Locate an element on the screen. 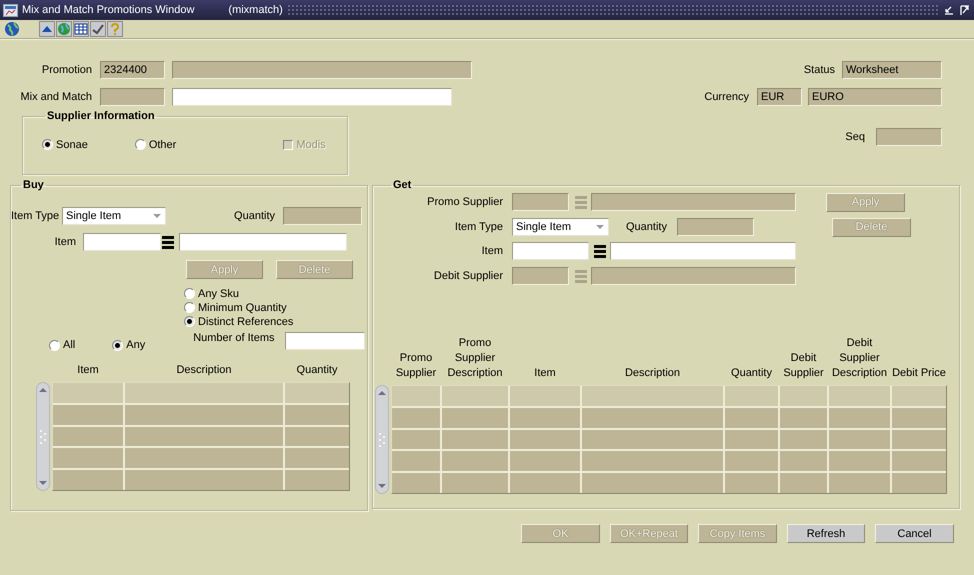 This screenshot has height=575, width=974. field-label: Promotion is located at coordinates (66, 70).